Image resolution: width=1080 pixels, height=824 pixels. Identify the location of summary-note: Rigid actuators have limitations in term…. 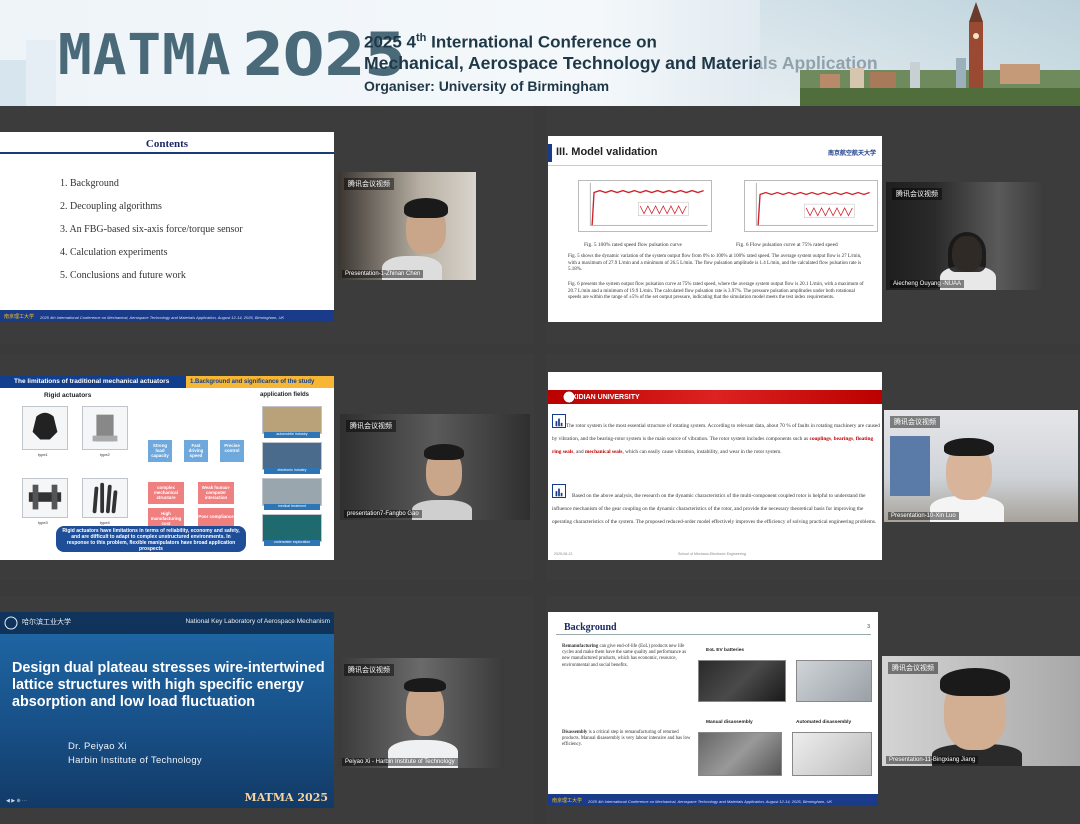
(151, 539).